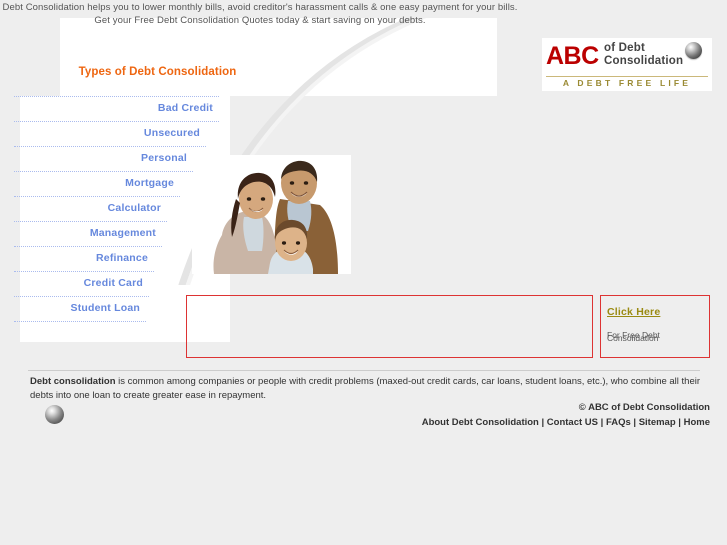  Describe the element at coordinates (633, 338) in the screenshot. I see `promo-subtext-line-2: Consolidation` at that location.